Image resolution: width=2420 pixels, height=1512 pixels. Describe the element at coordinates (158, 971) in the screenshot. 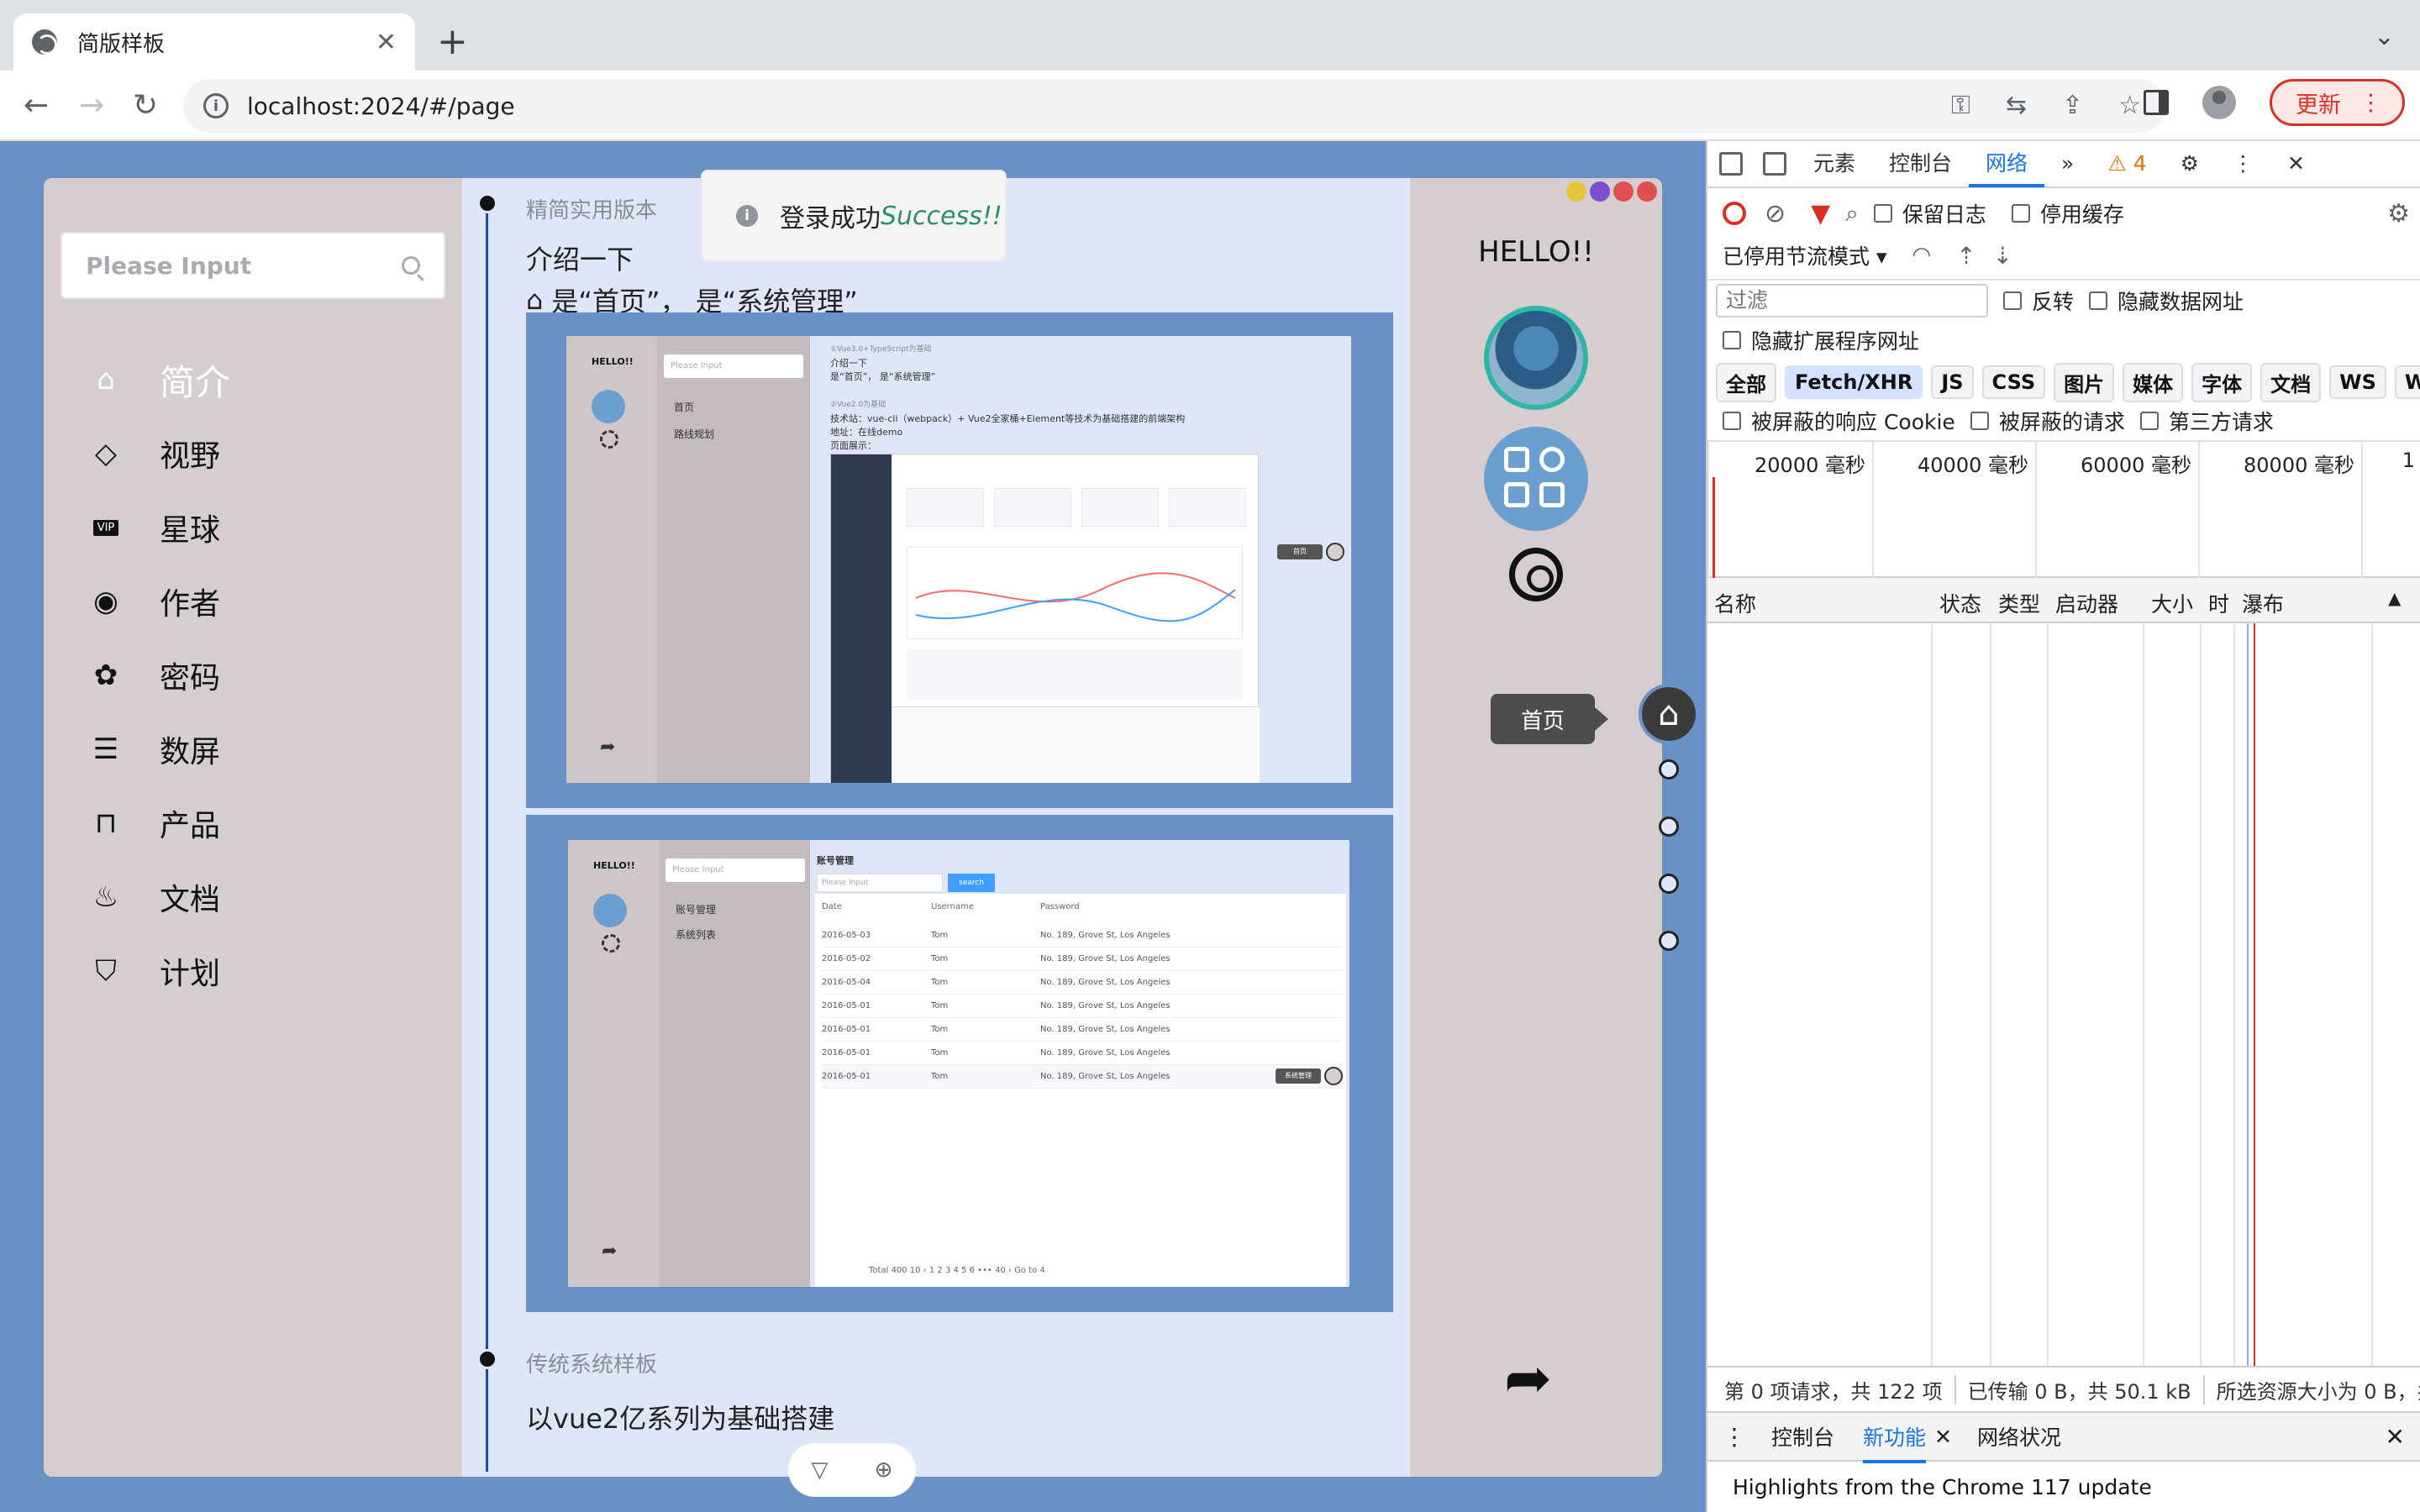

I see `menu-item-plan: ⛉ 计划` at that location.